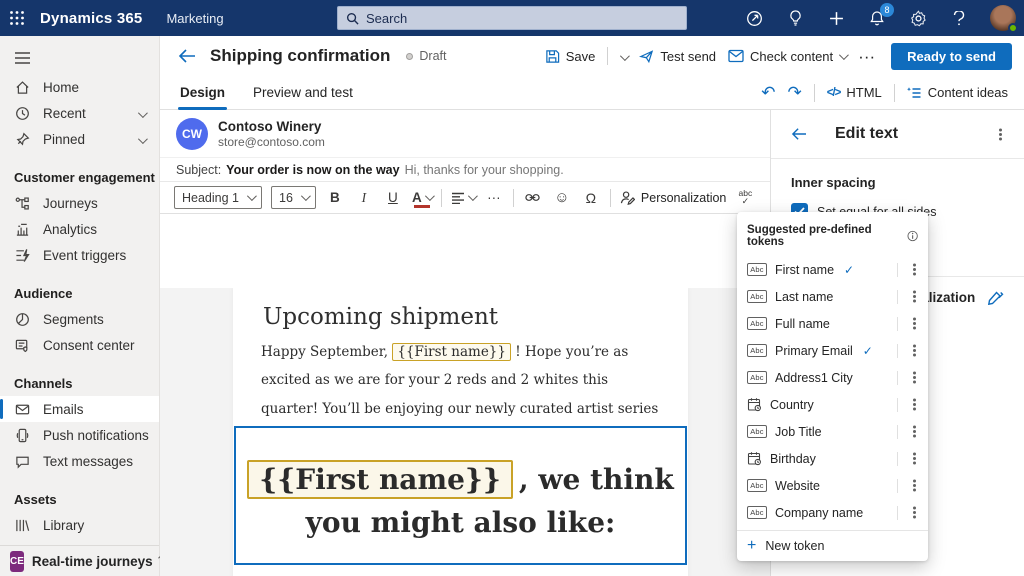  What do you see at coordinates (832, 269) in the screenshot?
I see `token-item-first-name: Abc First name ✓` at bounding box center [832, 269].